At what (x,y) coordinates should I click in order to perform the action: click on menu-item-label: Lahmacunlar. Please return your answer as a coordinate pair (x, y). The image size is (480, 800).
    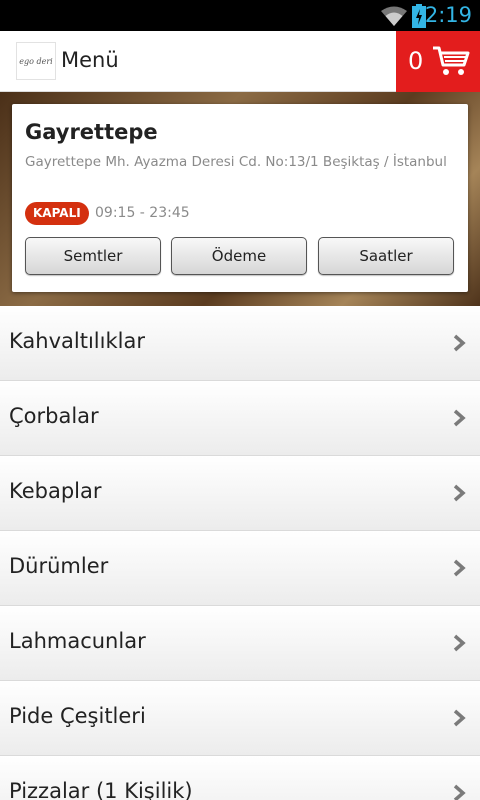
    Looking at the image, I should click on (77, 641).